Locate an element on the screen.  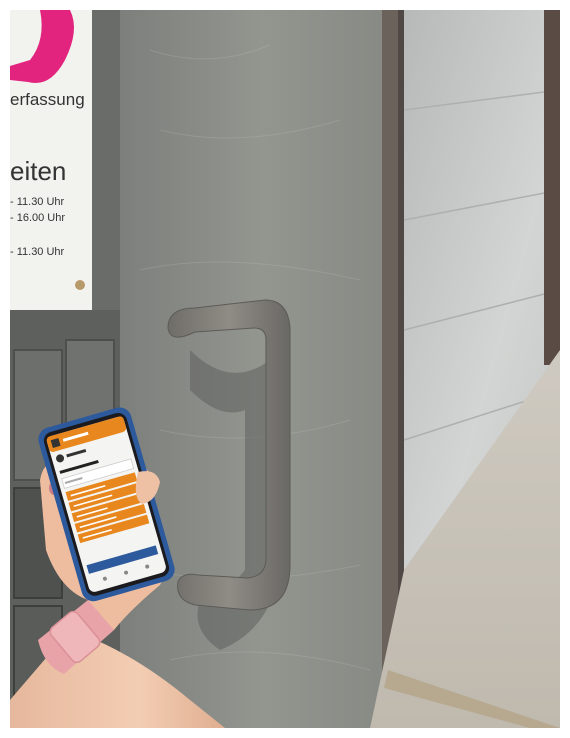
sign-text-heading: eiten is located at coordinates (38, 171).